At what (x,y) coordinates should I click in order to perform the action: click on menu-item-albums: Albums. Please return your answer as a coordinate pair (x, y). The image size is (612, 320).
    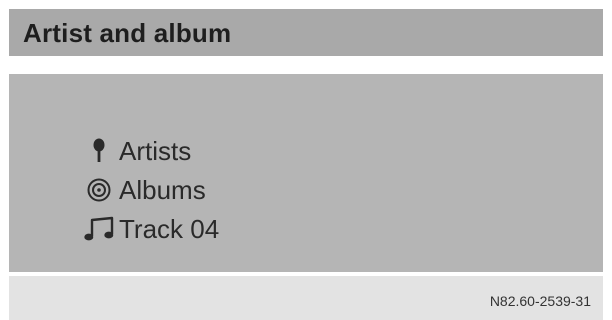
    Looking at the image, I should click on (143, 190).